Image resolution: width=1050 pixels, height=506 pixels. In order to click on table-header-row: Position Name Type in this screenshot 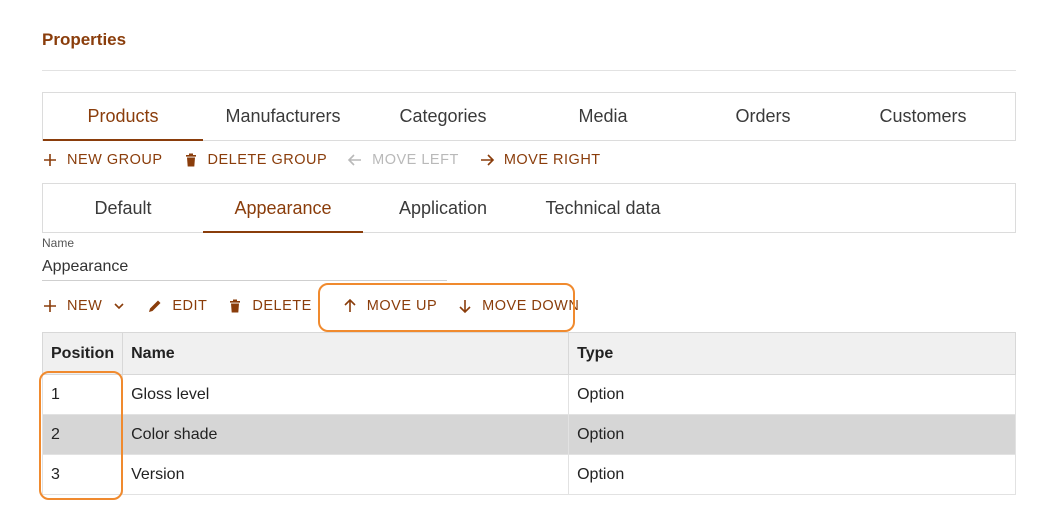, I will do `click(528, 353)`.